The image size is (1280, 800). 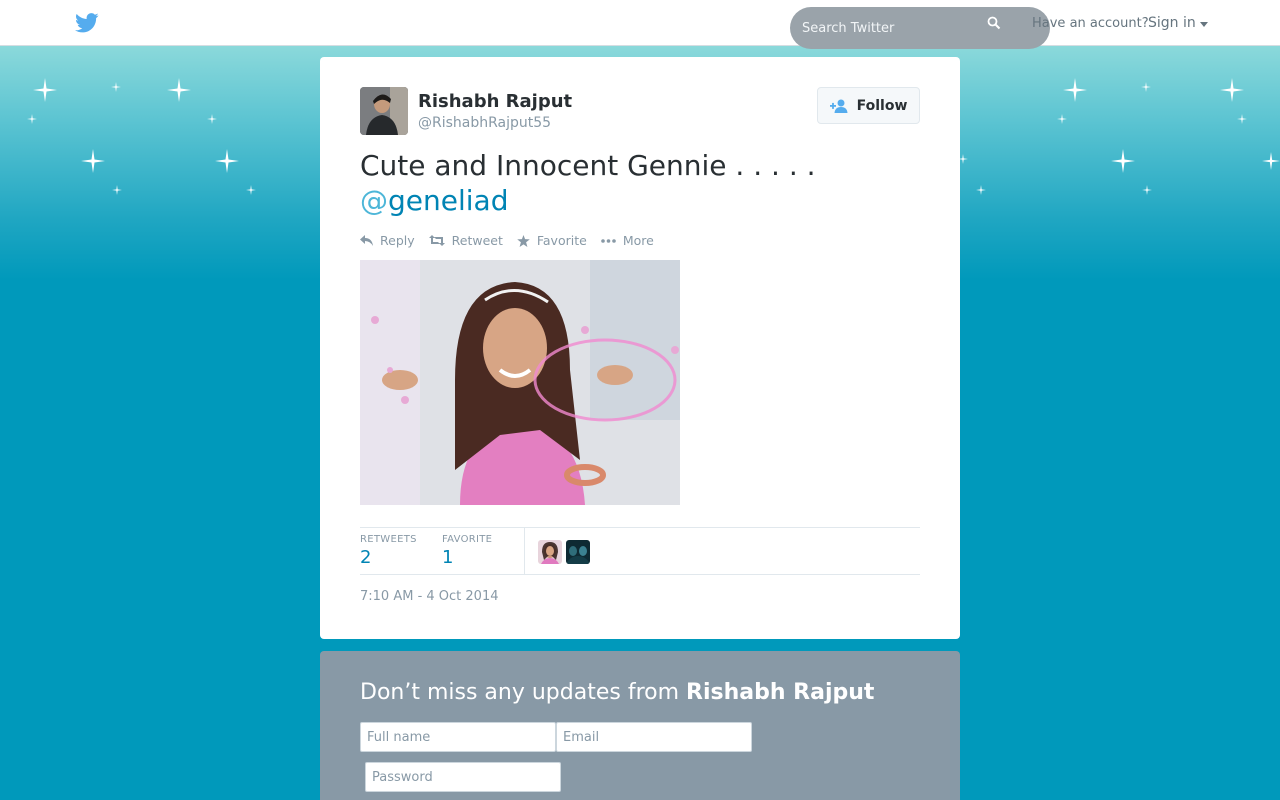 I want to click on retweets-label: RETWEETS, so click(x=388, y=539).